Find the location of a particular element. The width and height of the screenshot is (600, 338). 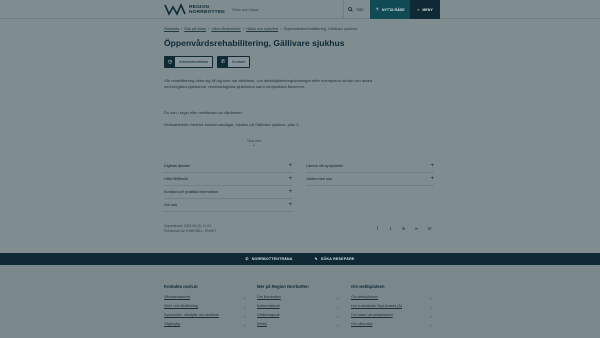

accordion-item-feedback: Lämna ditt synpunkter + is located at coordinates (370, 166).